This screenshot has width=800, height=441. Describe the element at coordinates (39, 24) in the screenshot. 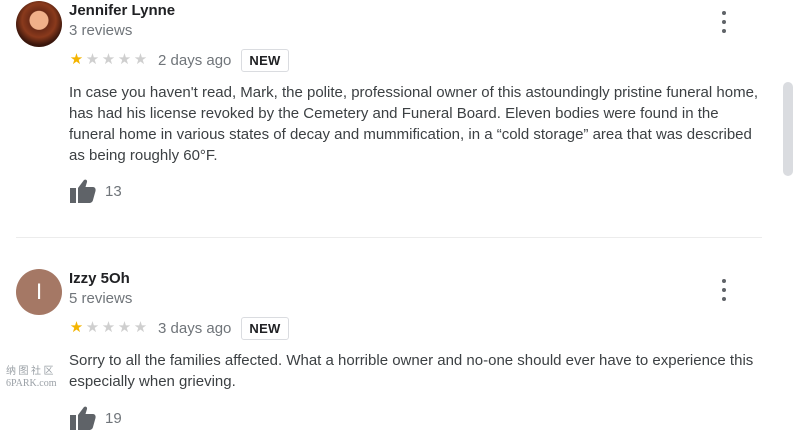

I see `avatar` at that location.